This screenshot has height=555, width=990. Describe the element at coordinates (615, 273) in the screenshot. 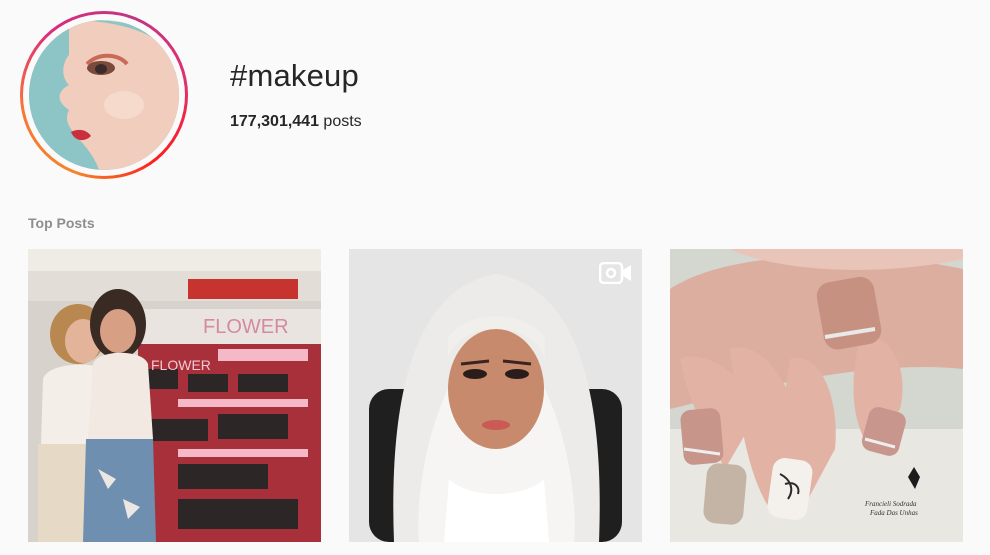

I see `video-camera-icon` at that location.